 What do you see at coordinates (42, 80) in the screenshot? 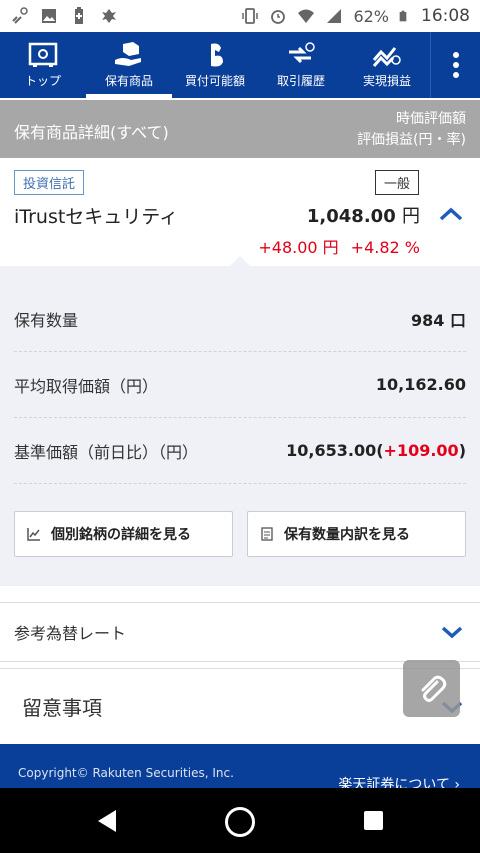
I see `nav-label-top: トップ` at bounding box center [42, 80].